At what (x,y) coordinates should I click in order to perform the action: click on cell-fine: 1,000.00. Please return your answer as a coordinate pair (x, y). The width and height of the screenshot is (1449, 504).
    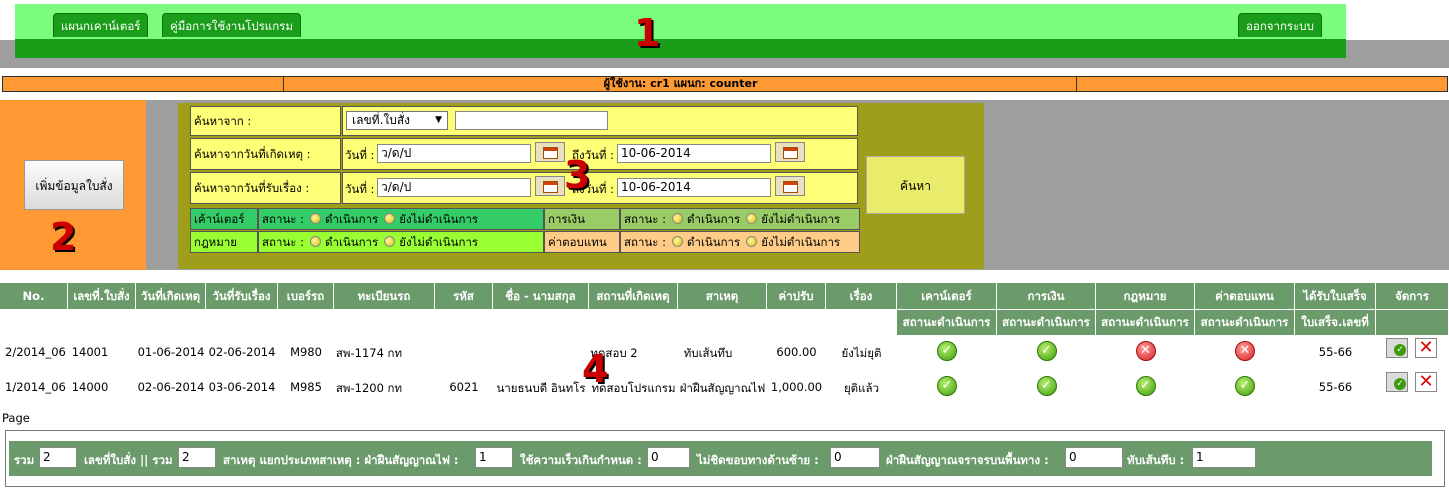
    Looking at the image, I should click on (796, 387).